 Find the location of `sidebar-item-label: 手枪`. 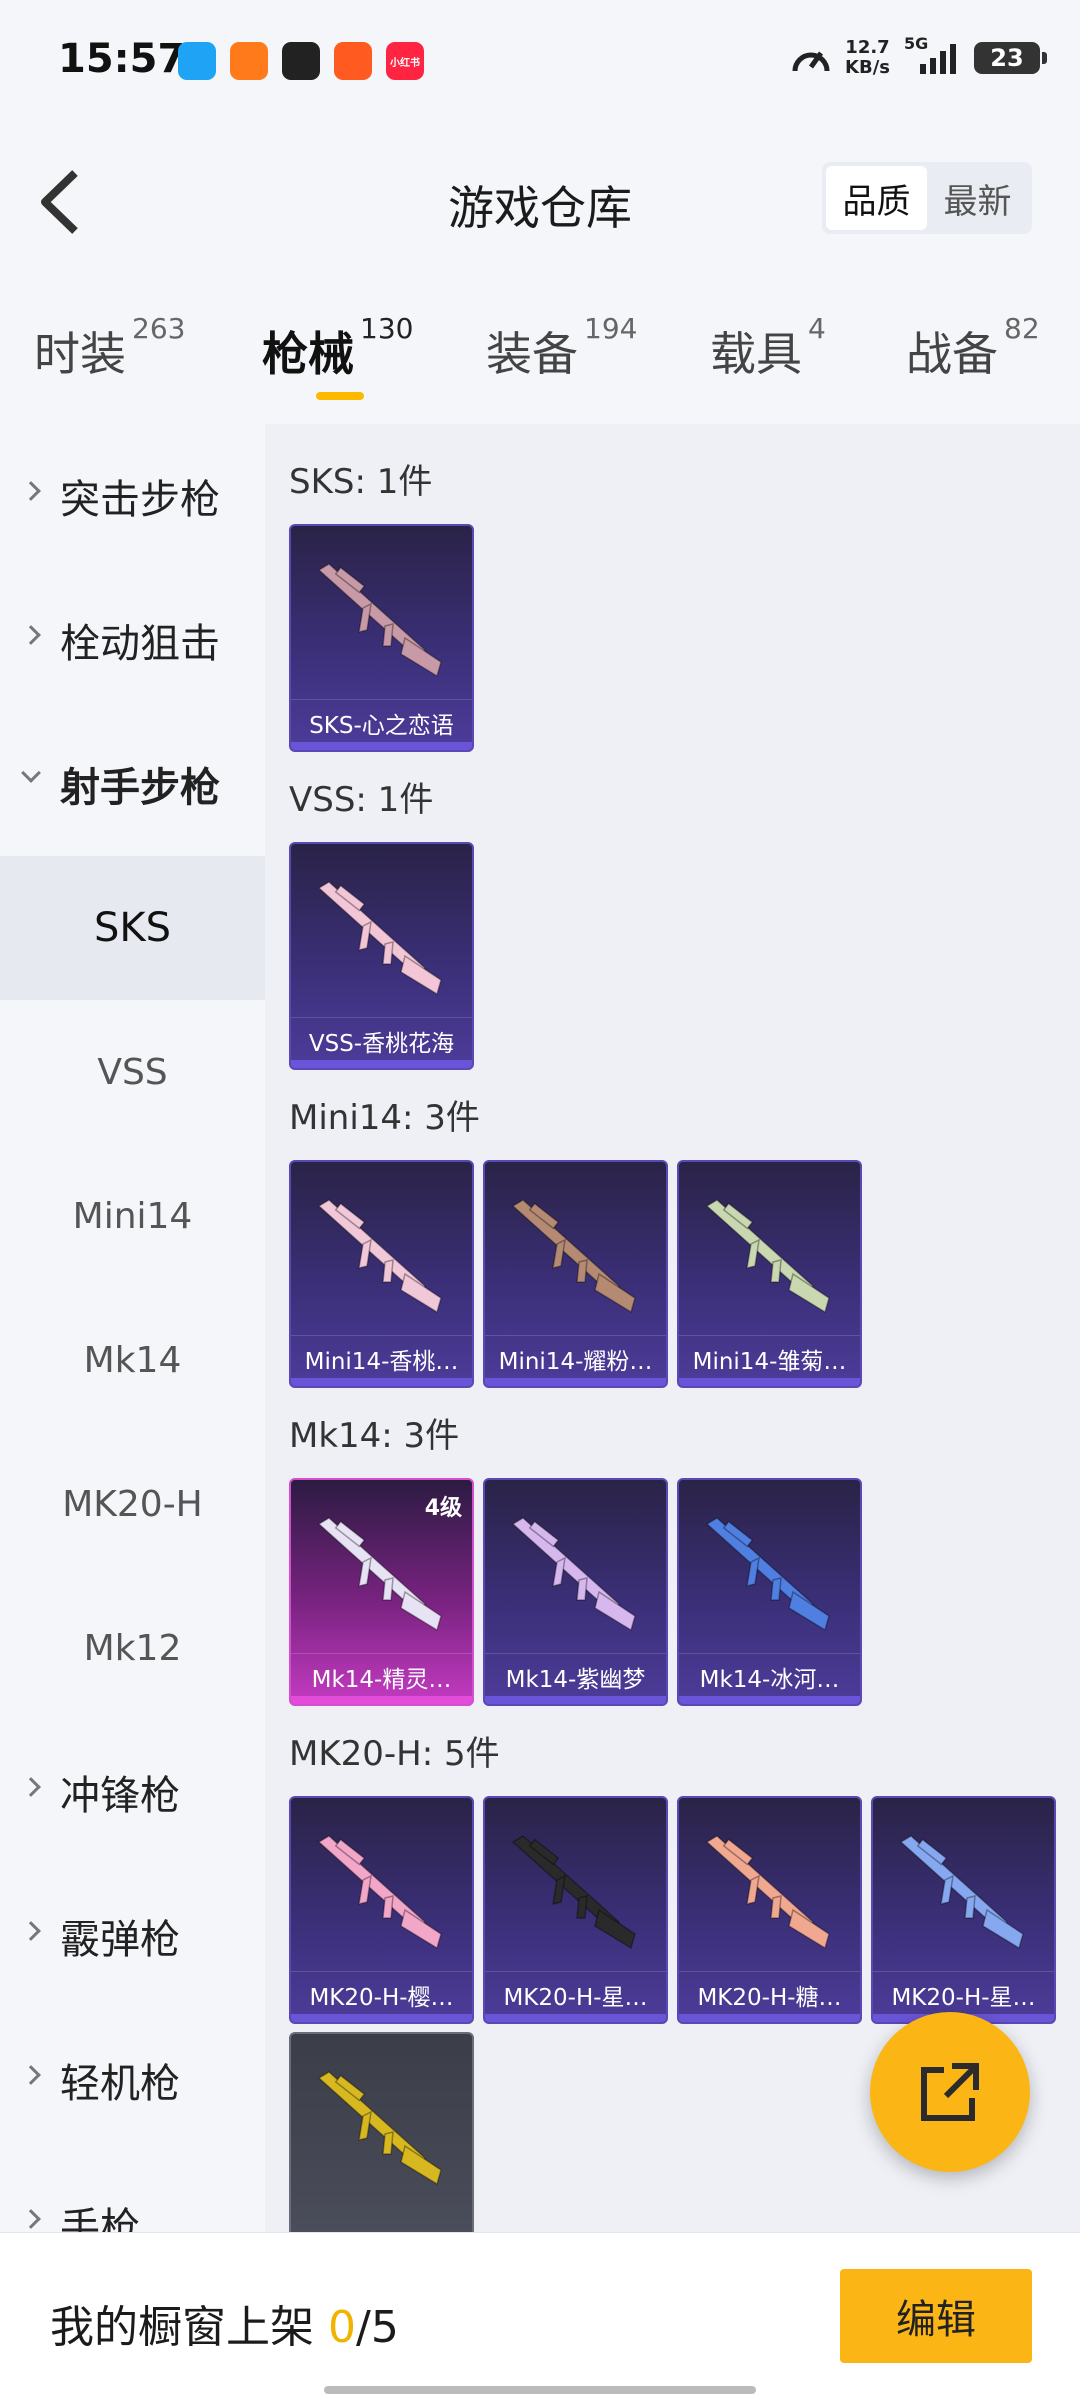

sidebar-item-label: 手枪 is located at coordinates (100, 2218).